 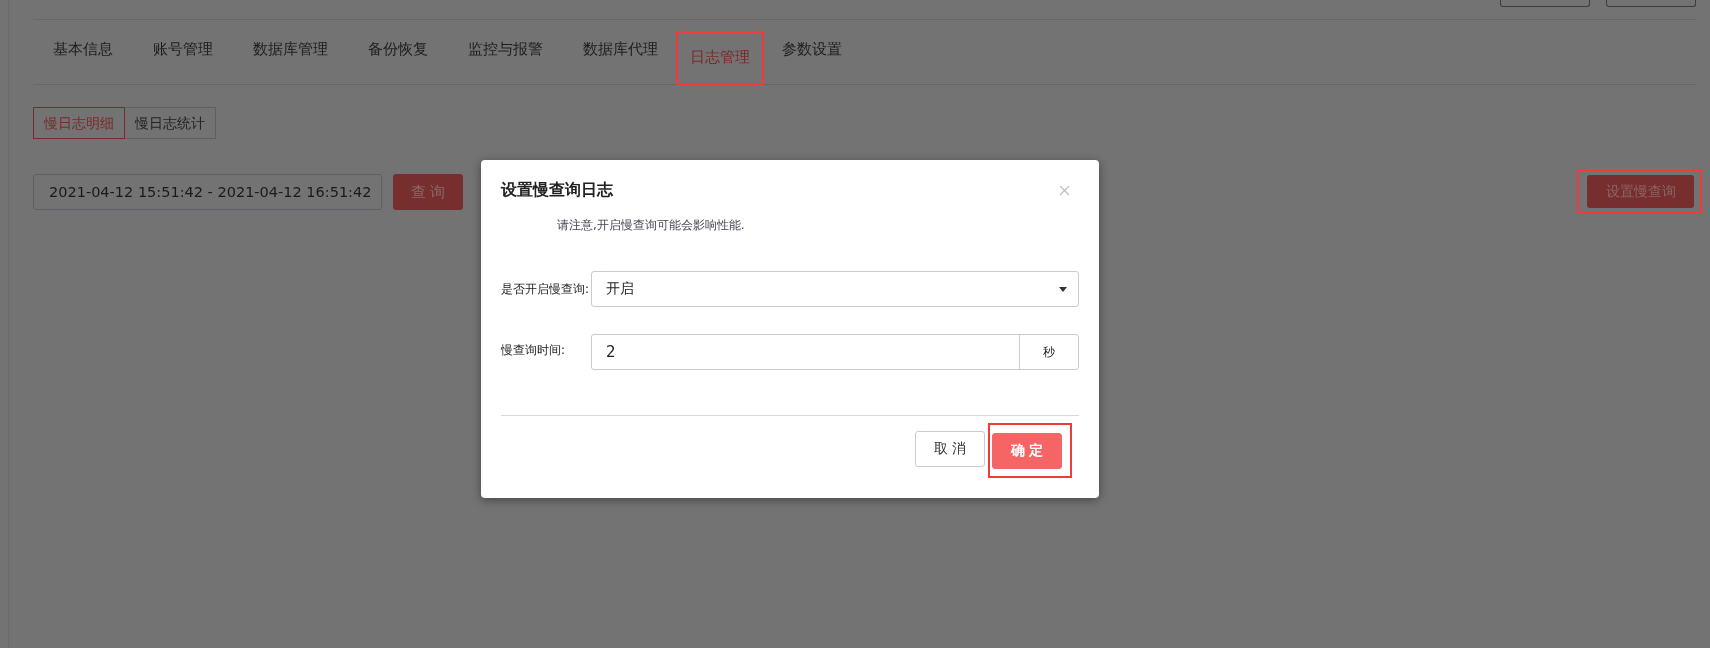 What do you see at coordinates (651, 225) in the screenshot?
I see `notice-text: 请注意,开启慢查询可能会影响性能.` at bounding box center [651, 225].